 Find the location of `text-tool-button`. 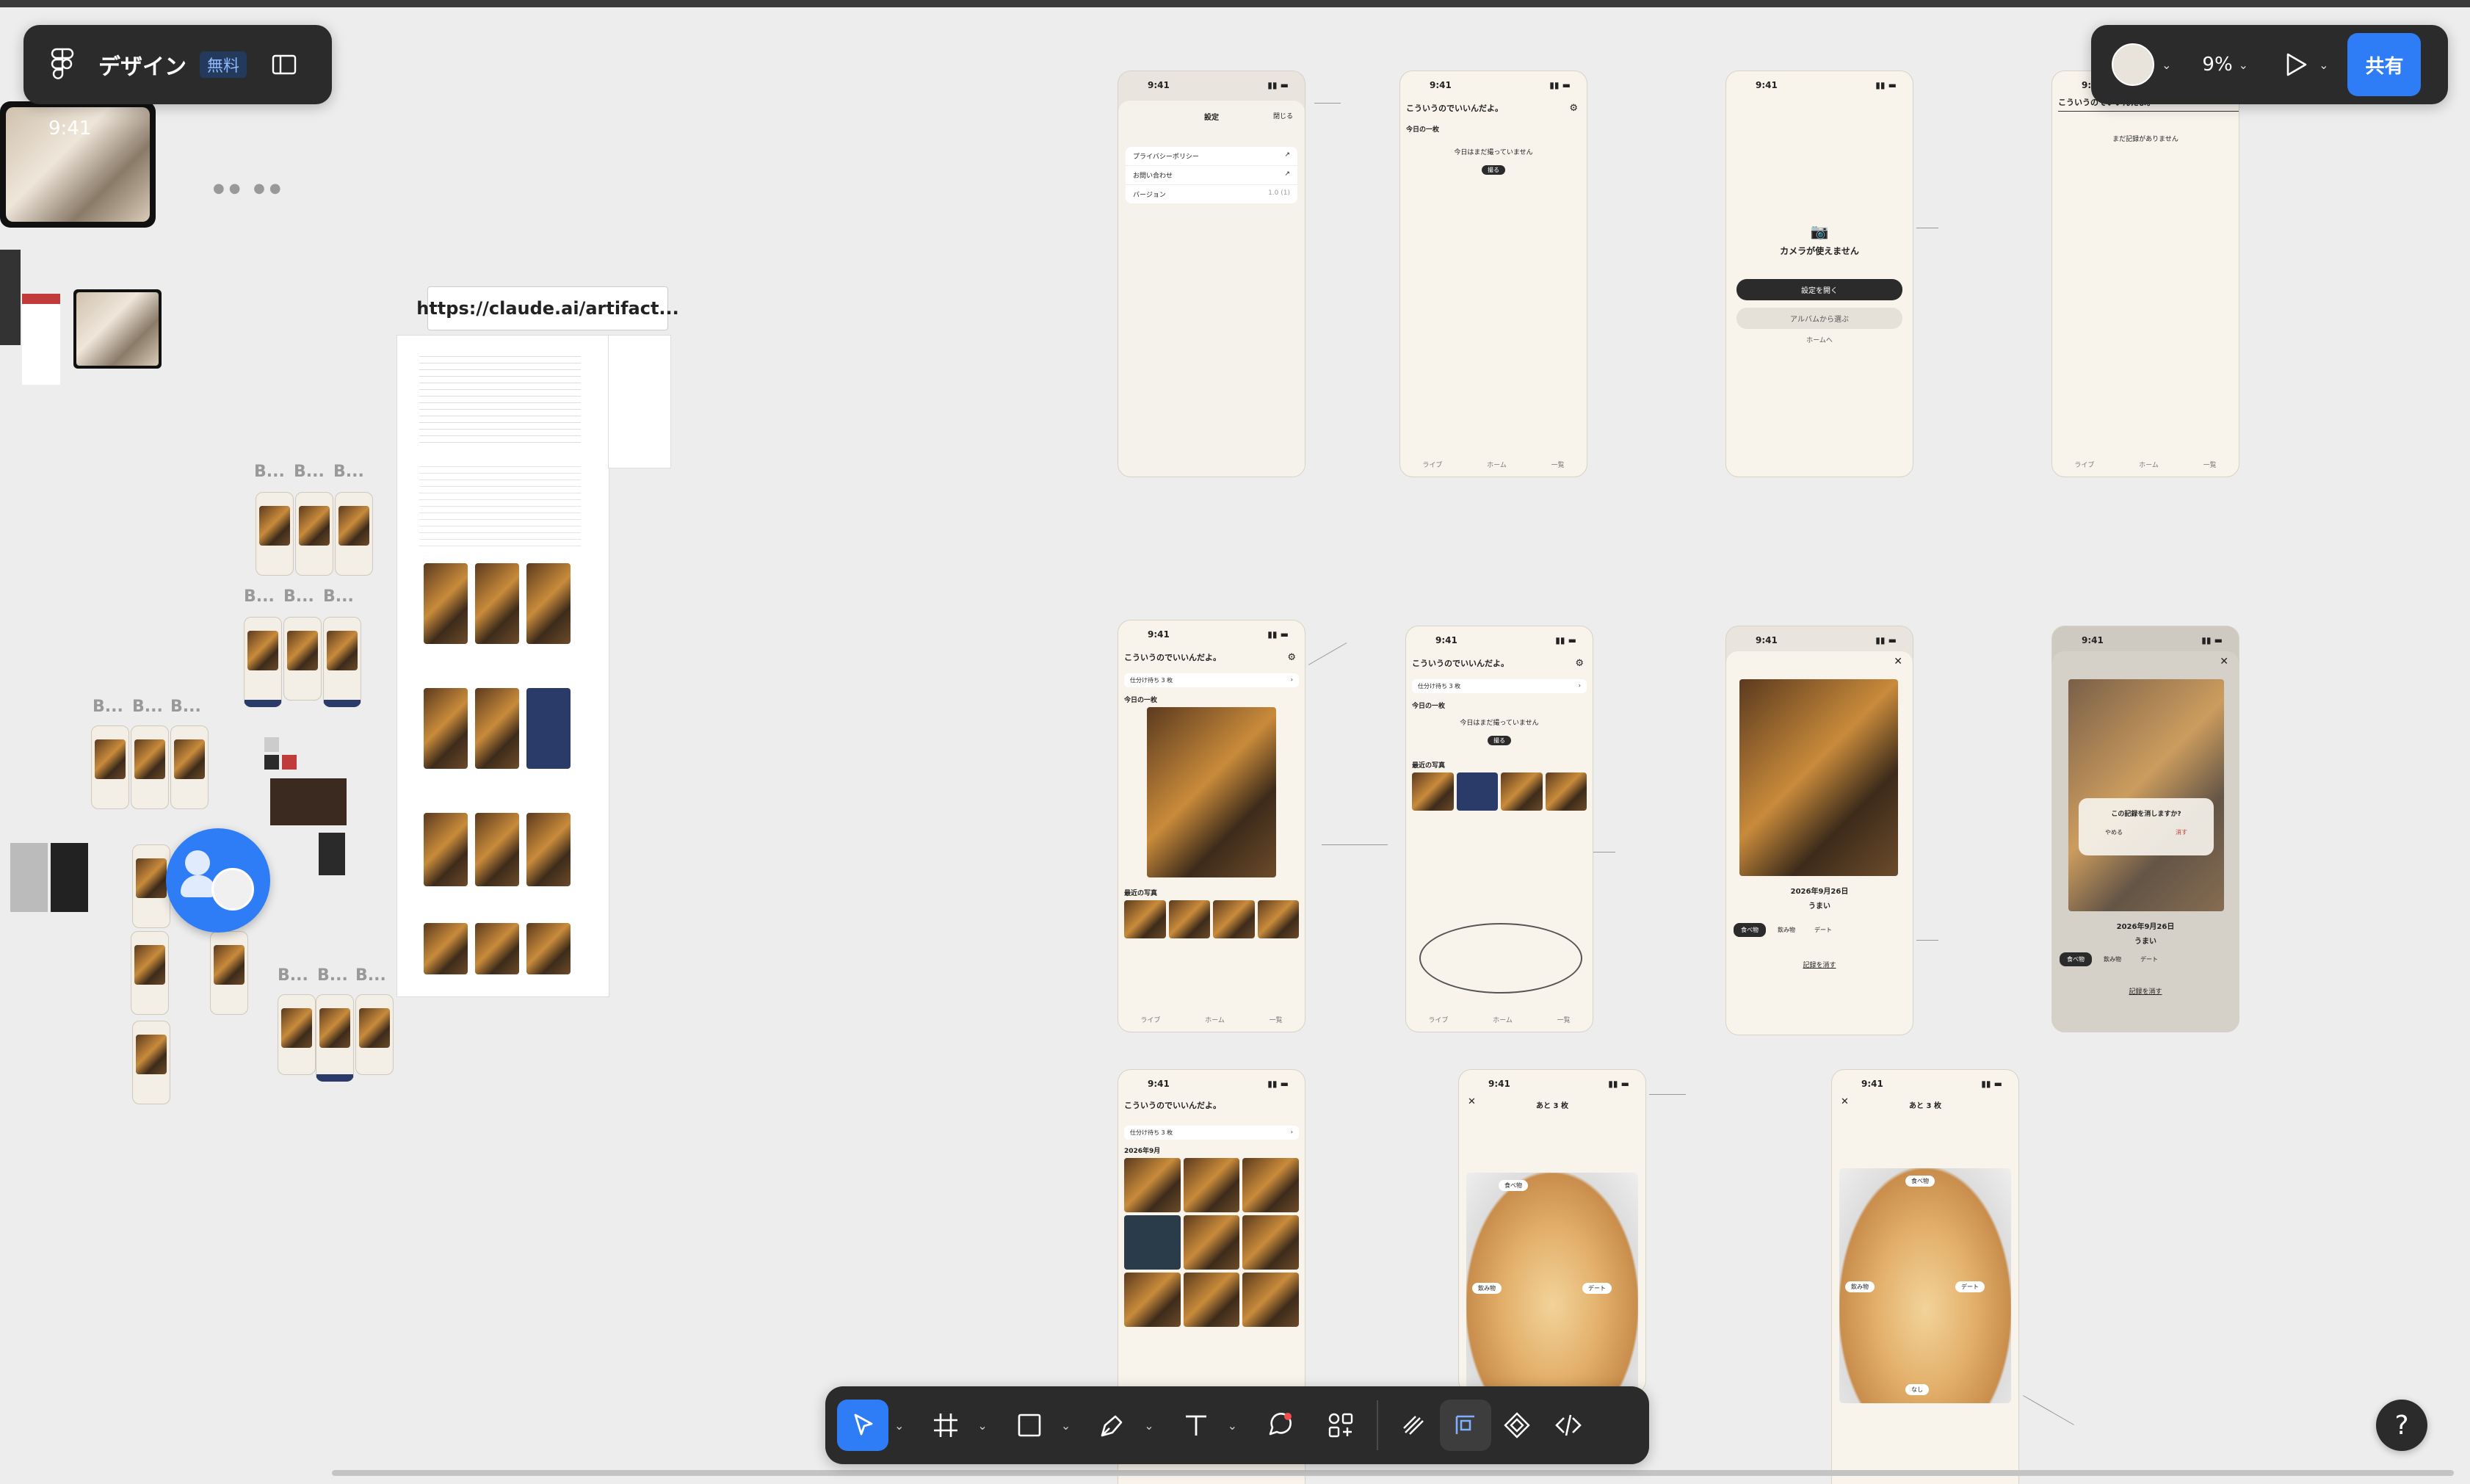

text-tool-button is located at coordinates (1196, 1425).